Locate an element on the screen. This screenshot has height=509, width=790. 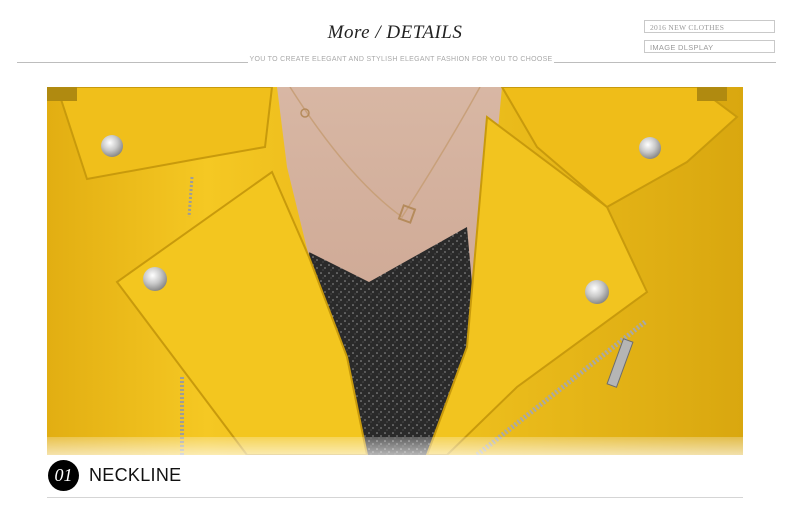
left-shoulder-strap is located at coordinates (62, 94).